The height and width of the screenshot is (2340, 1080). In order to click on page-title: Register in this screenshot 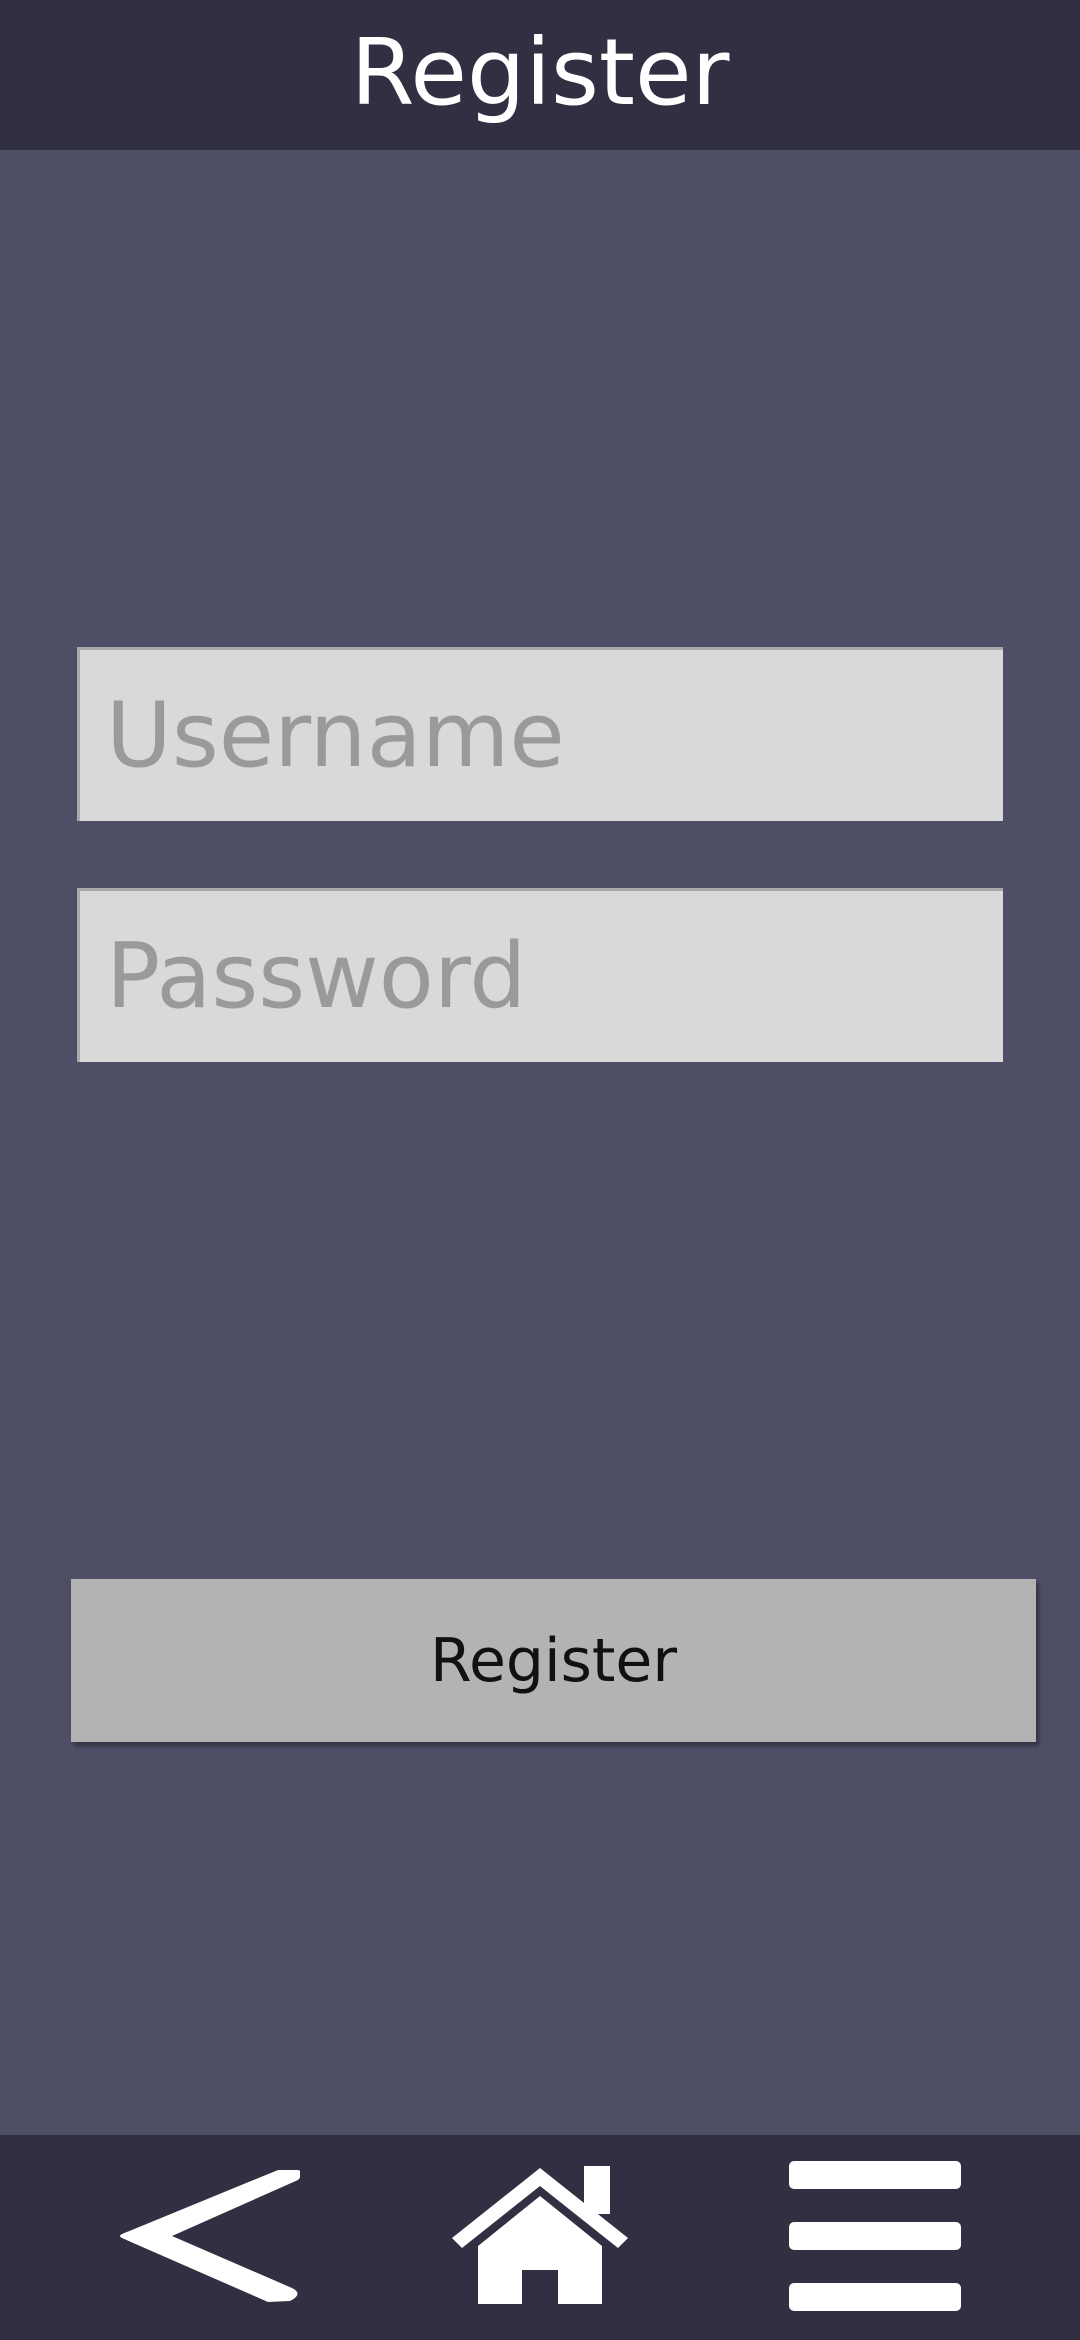, I will do `click(540, 72)`.